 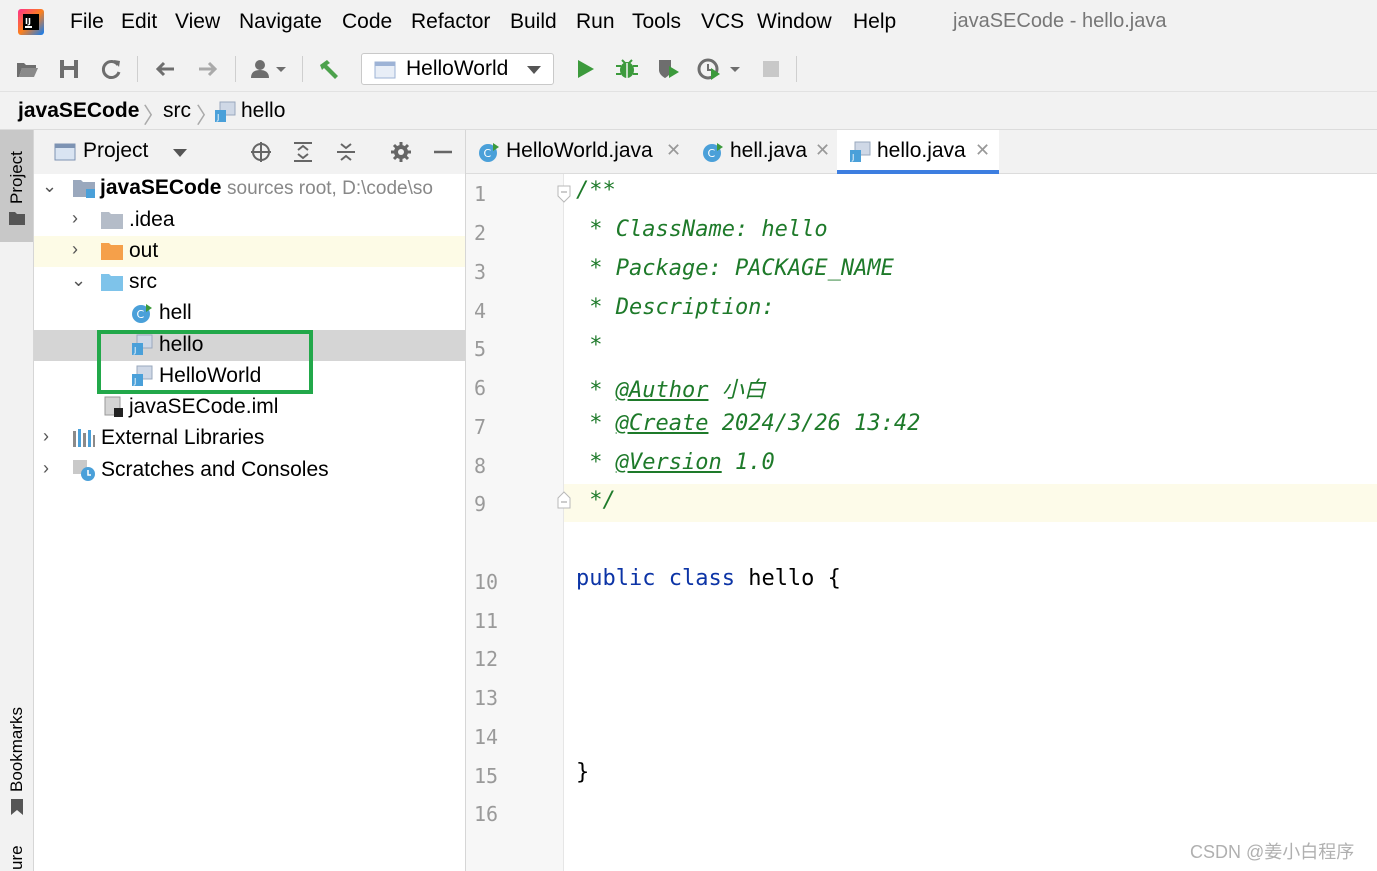 What do you see at coordinates (595, 22) in the screenshot?
I see `menu-run: Run` at bounding box center [595, 22].